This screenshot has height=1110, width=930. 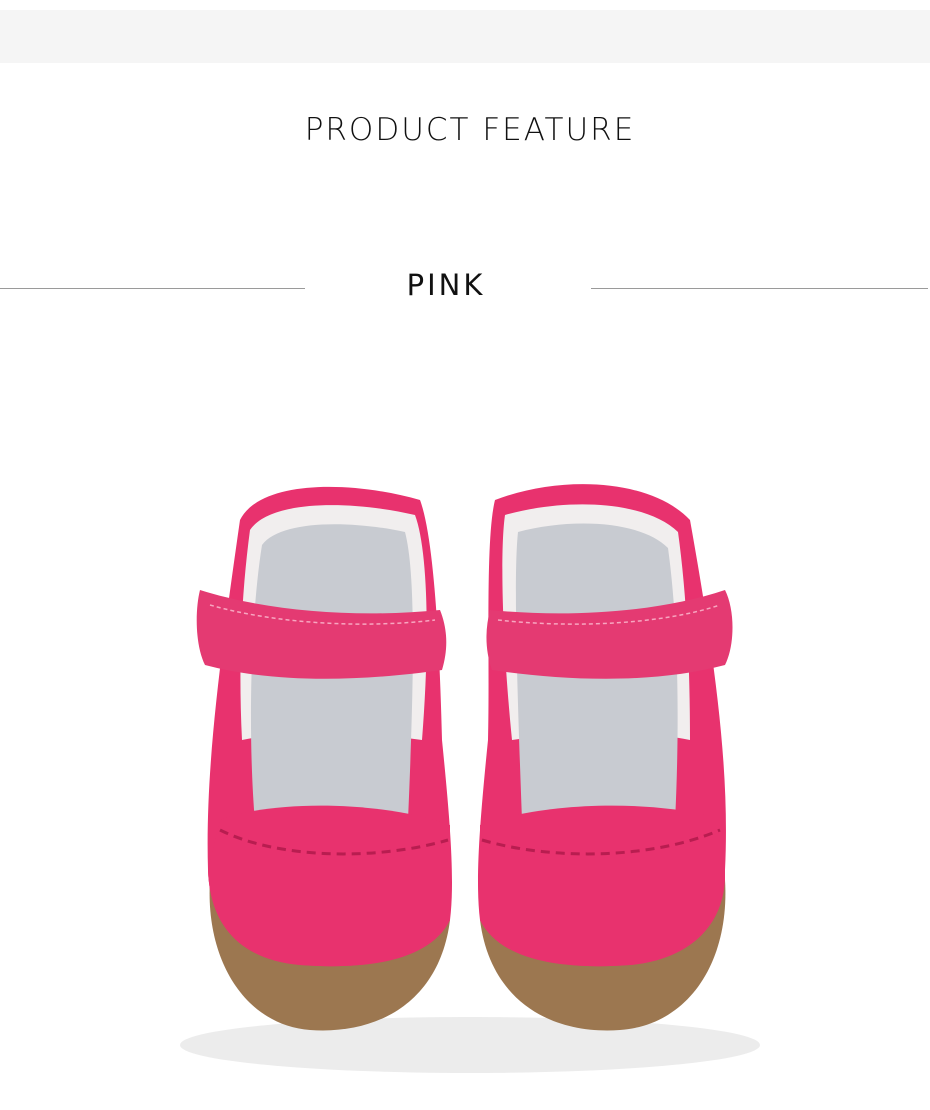 What do you see at coordinates (605, 757) in the screenshot?
I see `right-shoe` at bounding box center [605, 757].